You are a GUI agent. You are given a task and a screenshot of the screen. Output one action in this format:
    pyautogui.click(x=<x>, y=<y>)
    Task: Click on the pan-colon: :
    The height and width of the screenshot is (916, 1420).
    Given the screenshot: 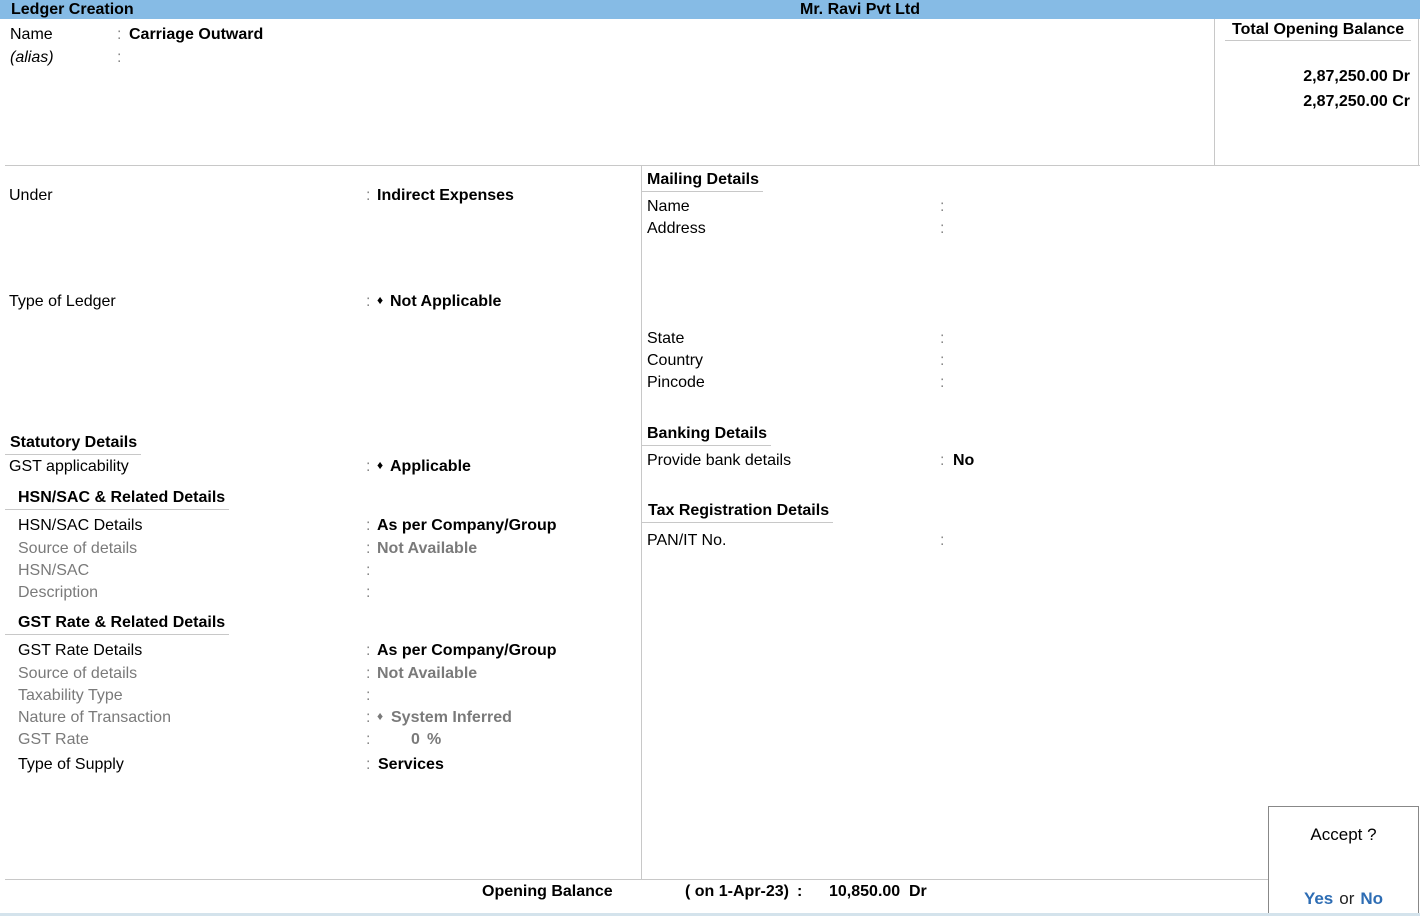 What is the action you would take?
    pyautogui.click(x=942, y=540)
    